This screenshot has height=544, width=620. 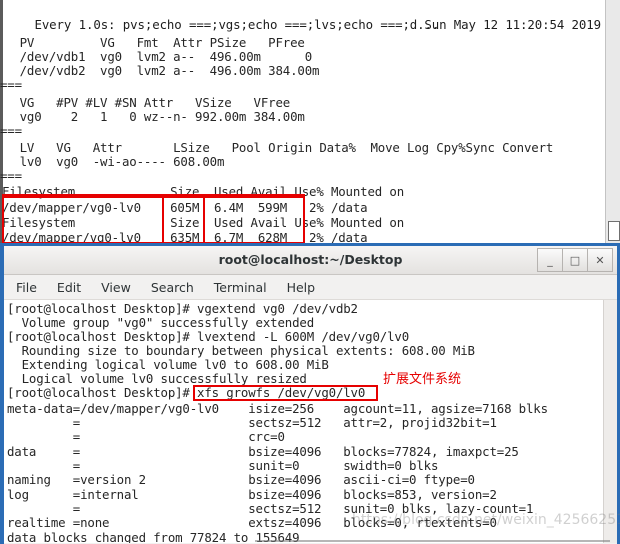 I want to click on terminal-menubar: File Edit View Search Terminal Help, so click(x=310, y=287).